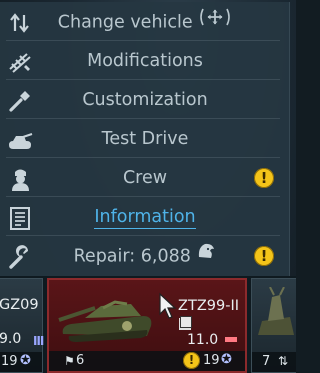  Describe the element at coordinates (20, 101) in the screenshot. I see `paint-brush-icon` at that location.